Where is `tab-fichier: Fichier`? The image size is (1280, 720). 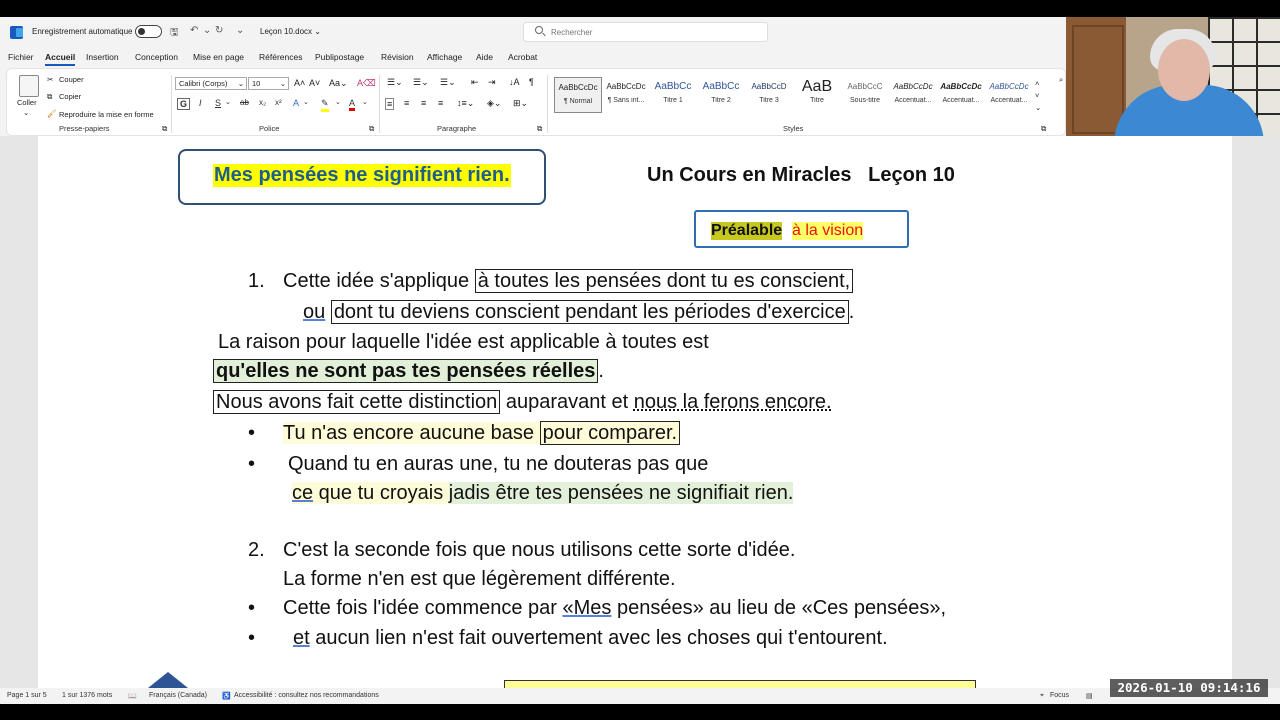
tab-fichier: Fichier is located at coordinates (21, 57).